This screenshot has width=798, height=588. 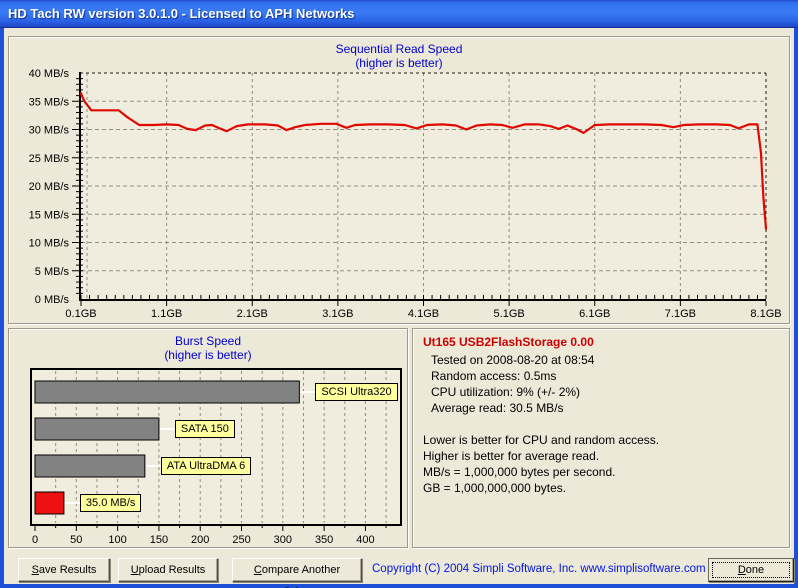 I want to click on x-tick-label: 4.1GB, so click(x=423, y=314).